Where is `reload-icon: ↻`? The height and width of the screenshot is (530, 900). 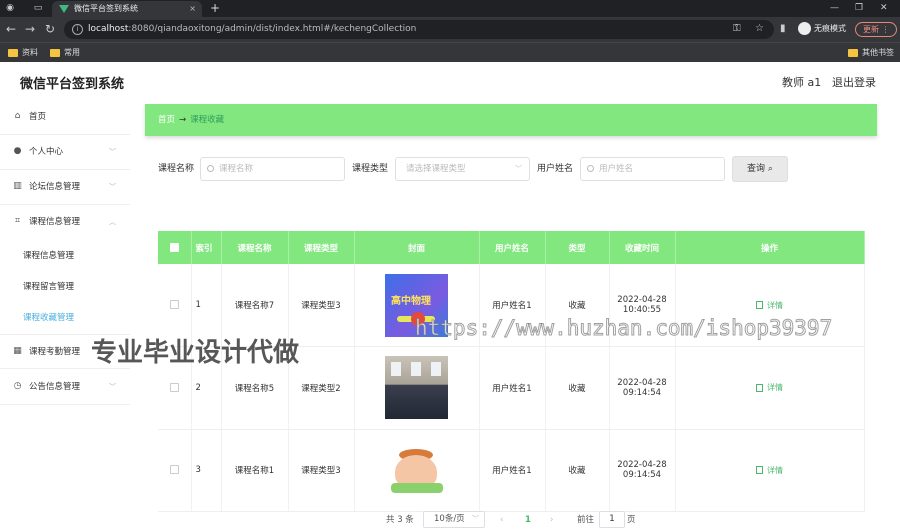
reload-icon: ↻ is located at coordinates (50, 29).